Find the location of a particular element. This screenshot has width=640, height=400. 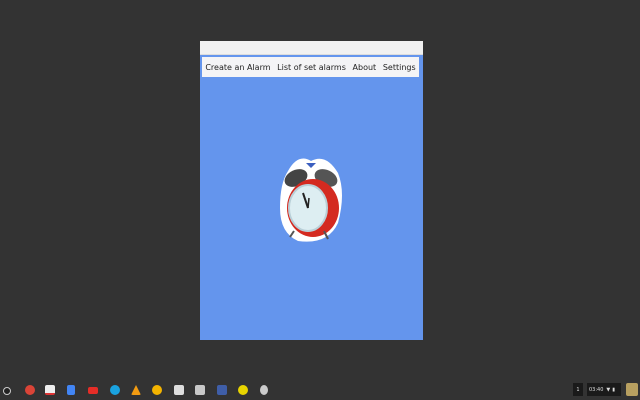

app-icon is located at coordinates (200, 390).